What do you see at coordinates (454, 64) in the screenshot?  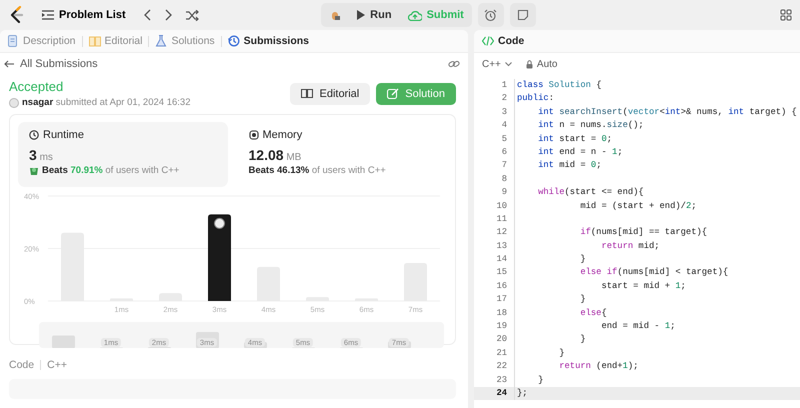 I see `link-icon` at bounding box center [454, 64].